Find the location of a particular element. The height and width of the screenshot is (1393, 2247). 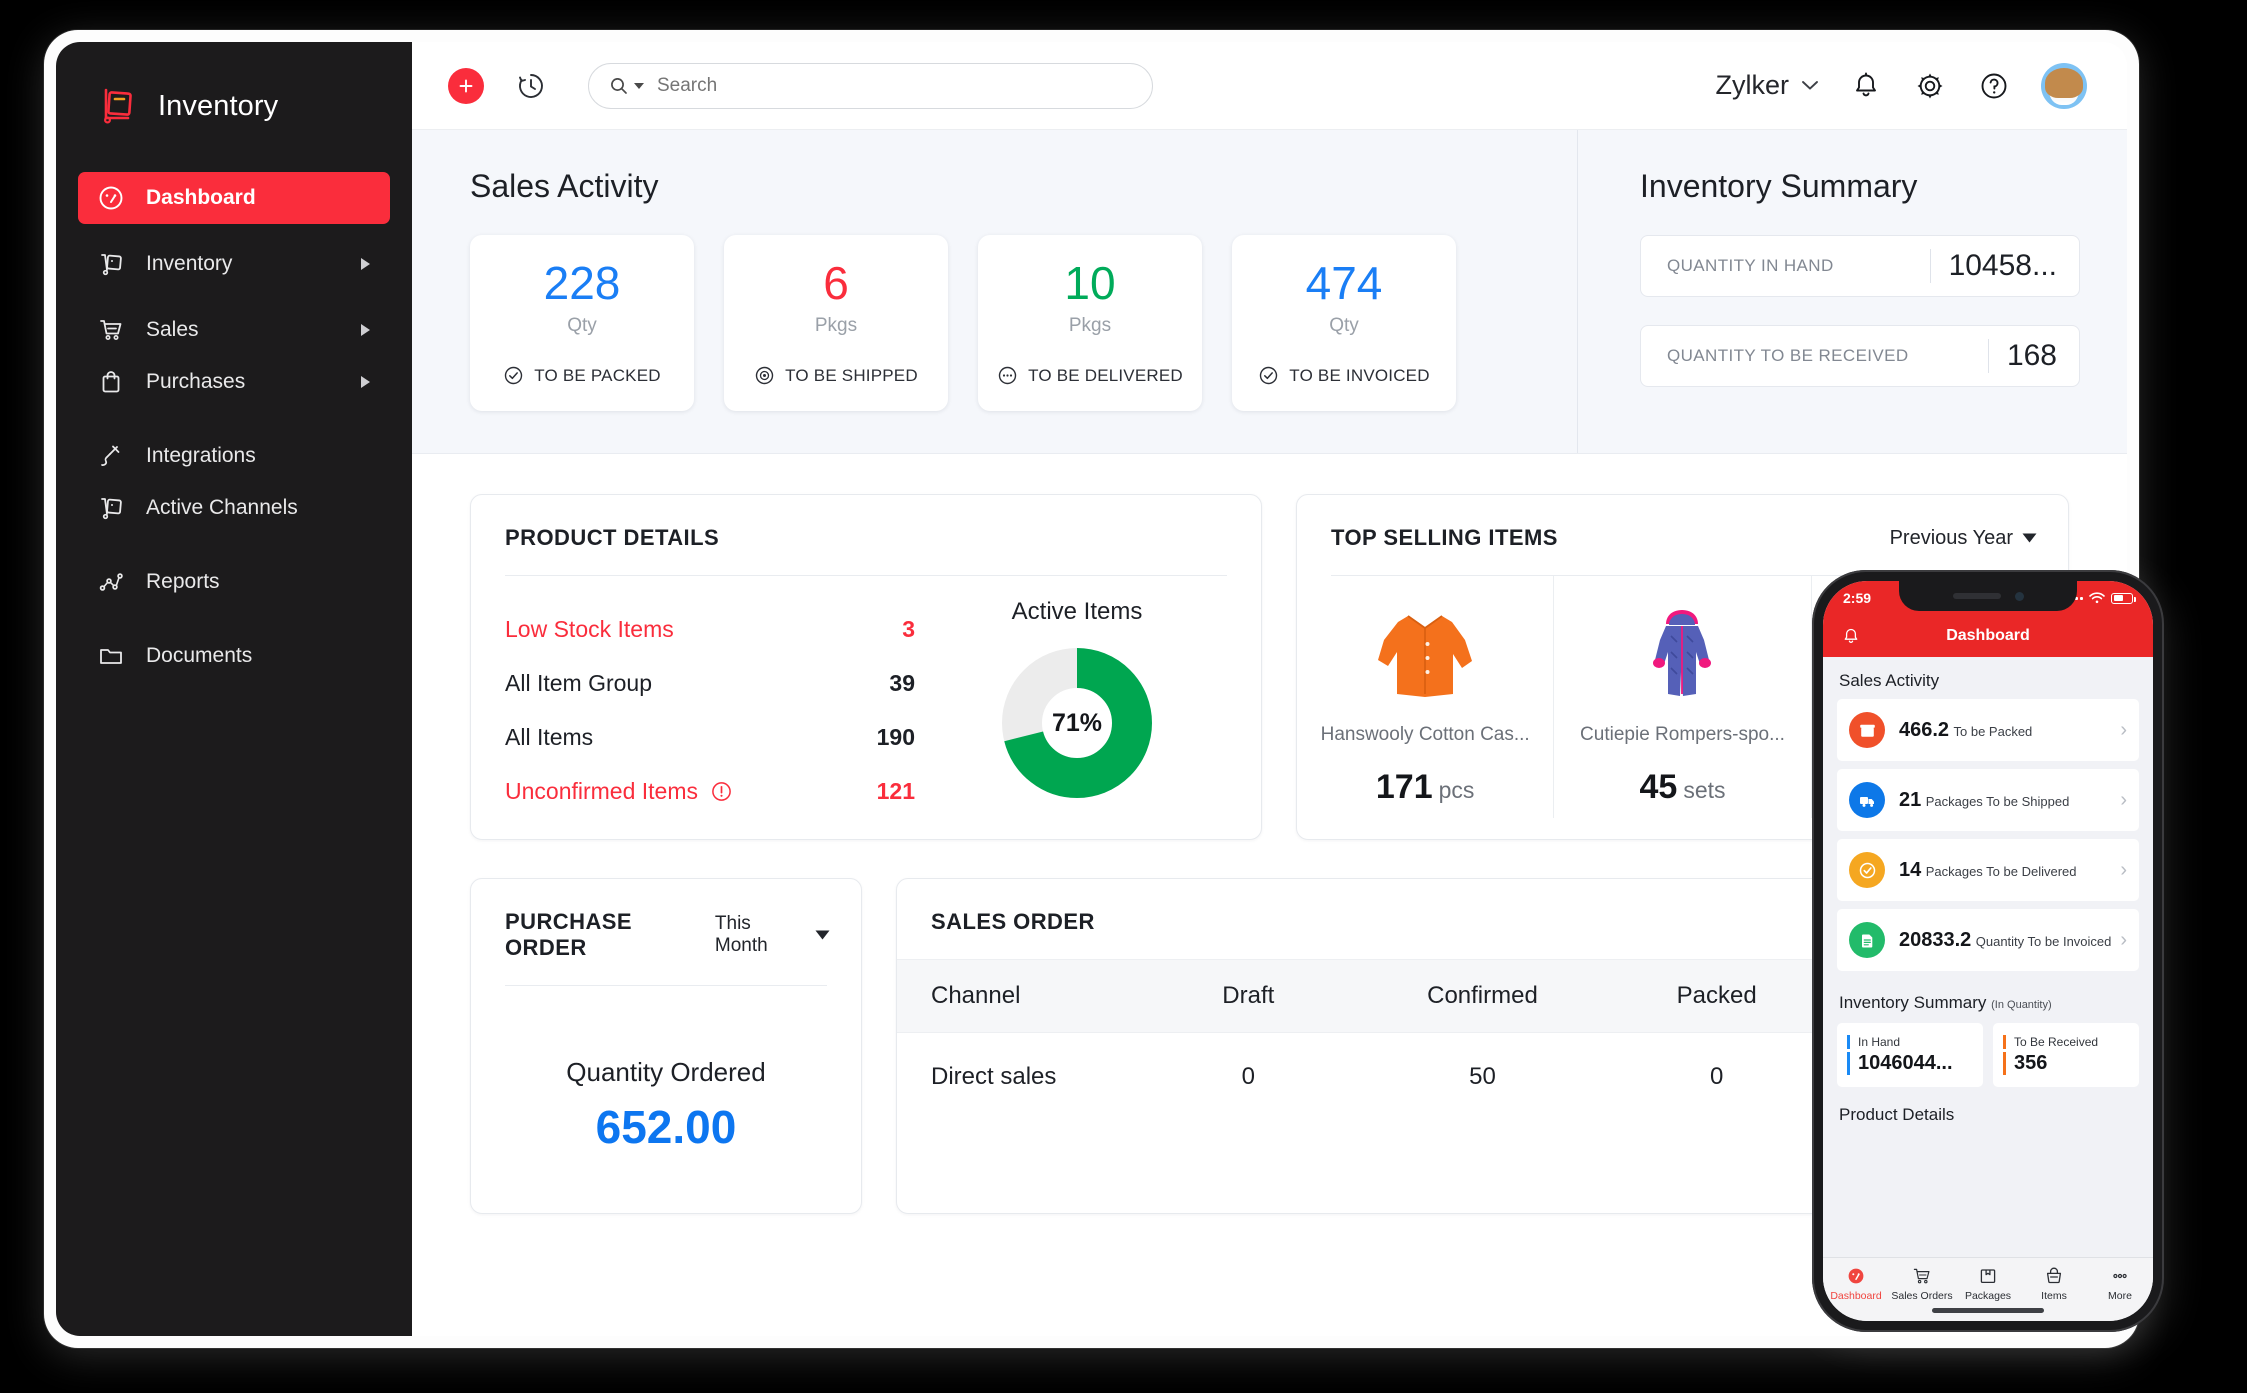

sidebar-item-reports: Reports is located at coordinates (234, 582).